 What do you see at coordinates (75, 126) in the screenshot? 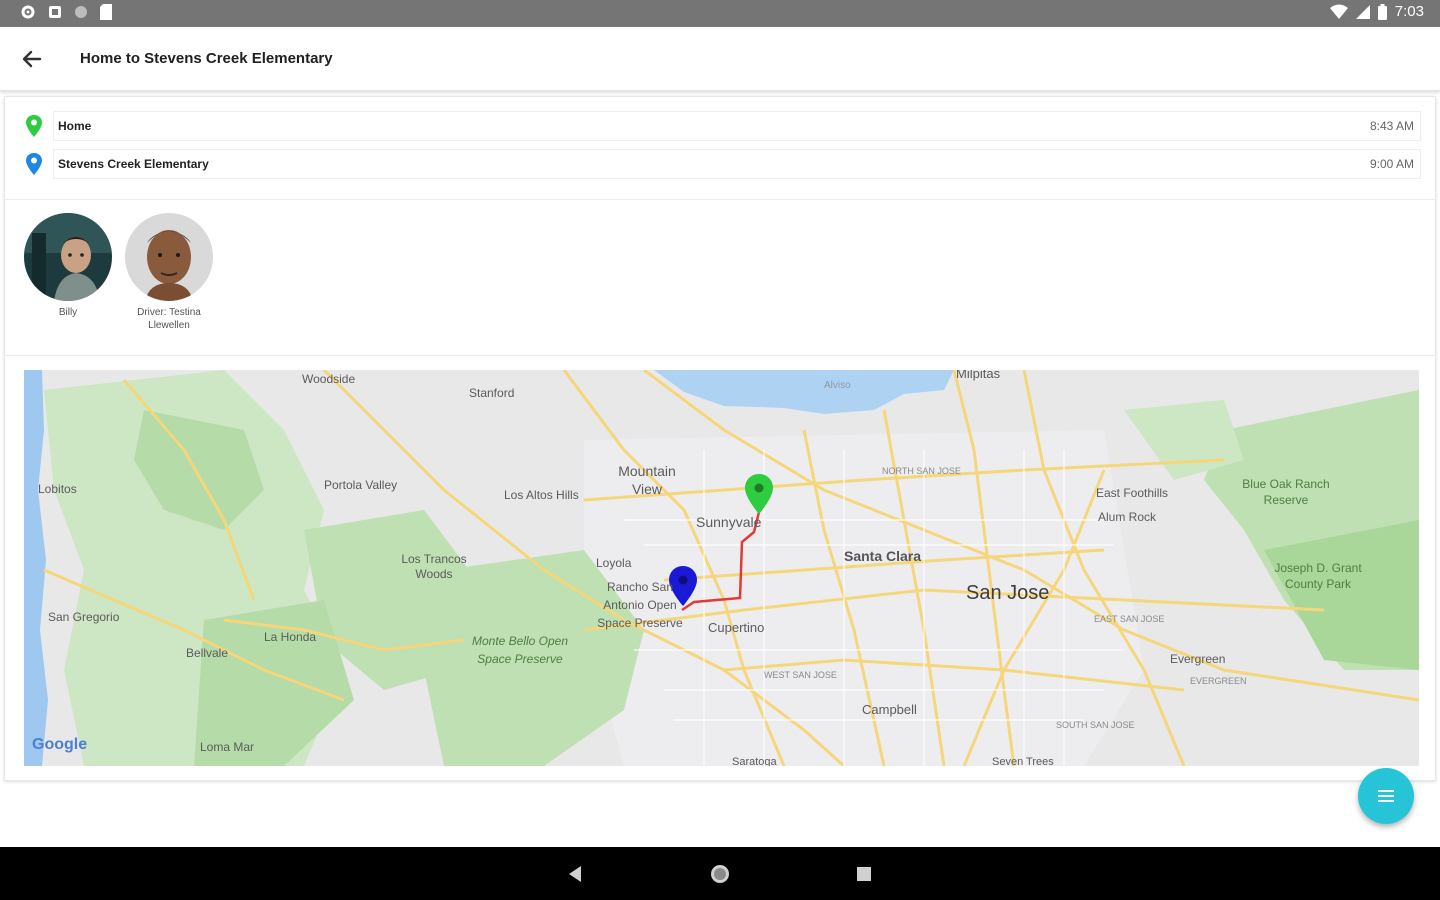
I see `stop-name: Home` at bounding box center [75, 126].